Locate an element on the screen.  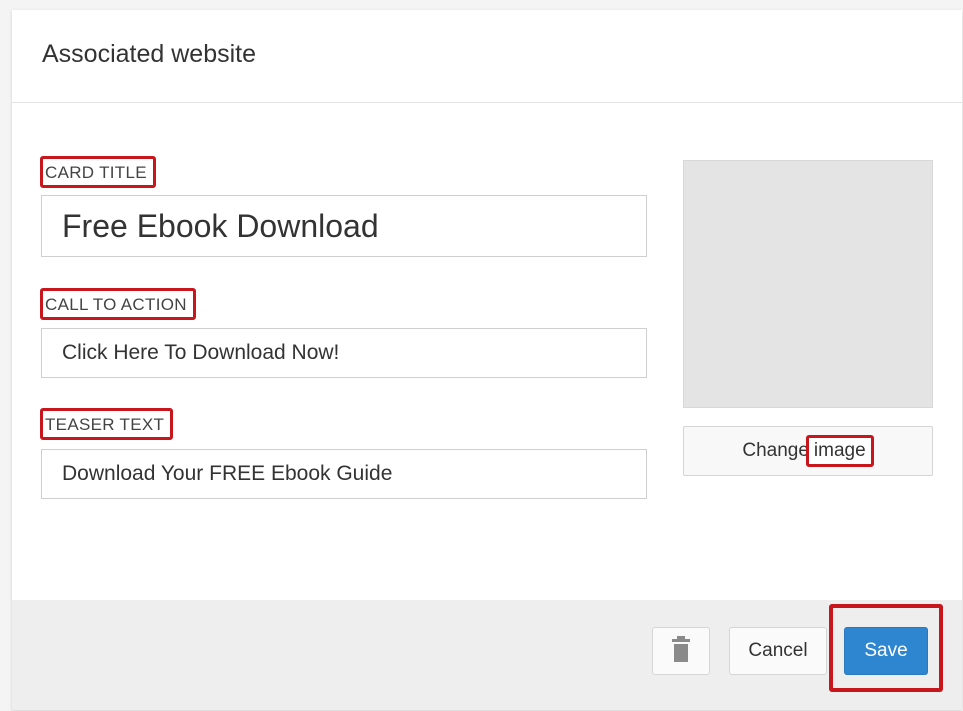
cancel-button: Cancel is located at coordinates (778, 651).